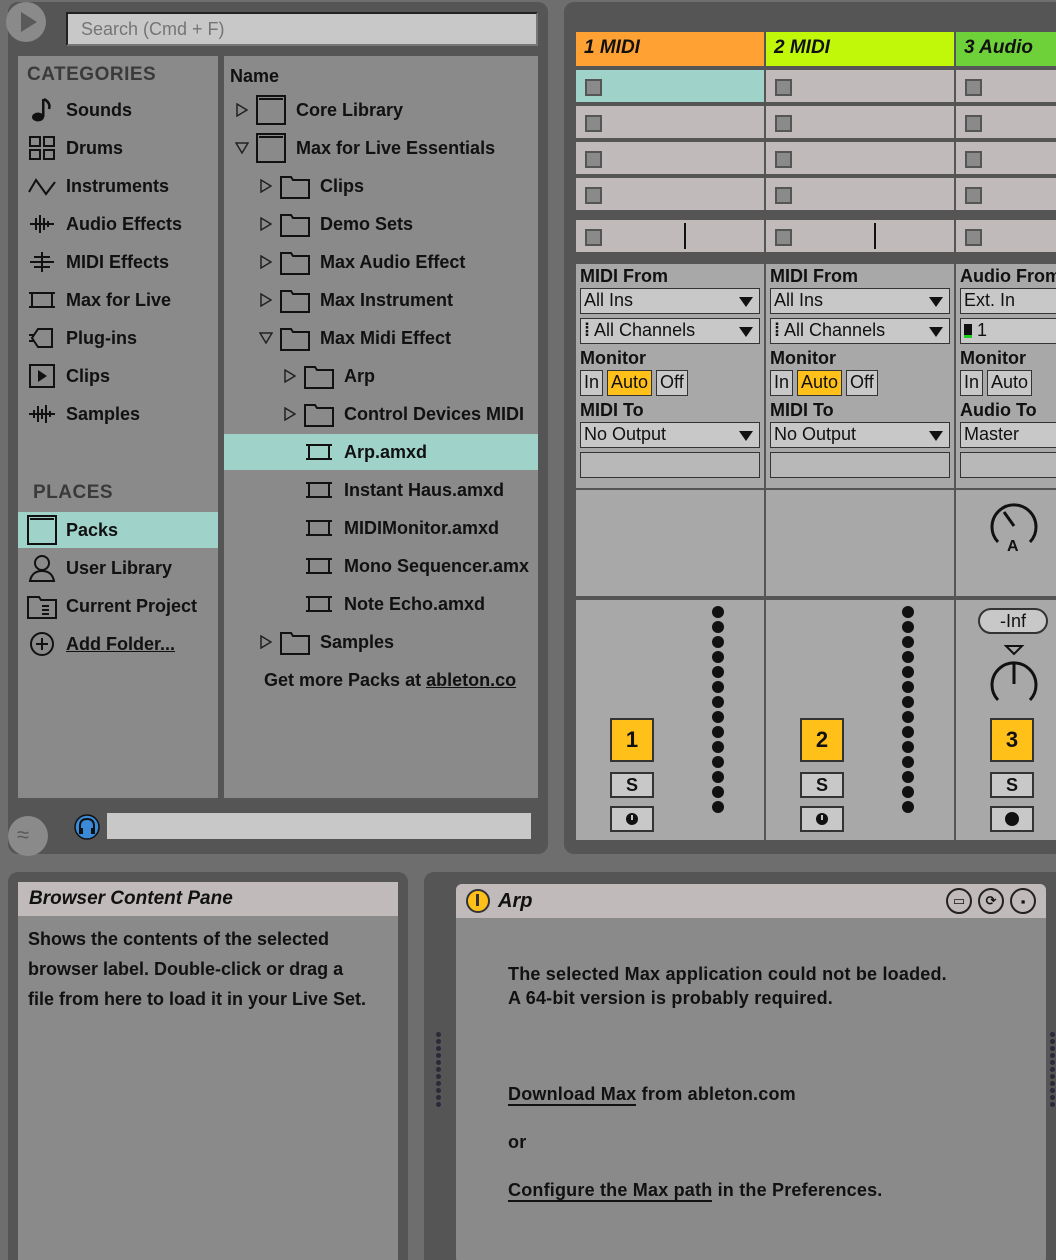 This screenshot has width=1056, height=1260. What do you see at coordinates (381, 376) in the screenshot?
I see `tree-item: Arp` at bounding box center [381, 376].